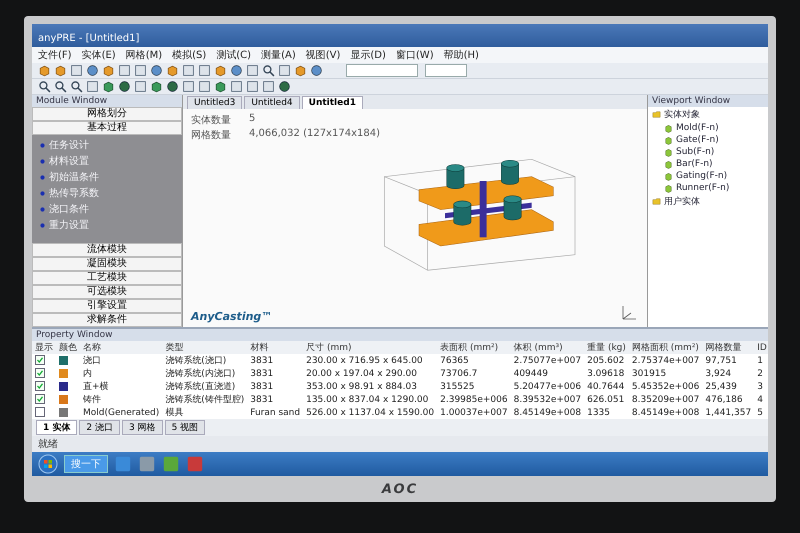 This screenshot has width=800, height=533. I want to click on window-title: anyPRE - [Untitled1], so click(89, 38).